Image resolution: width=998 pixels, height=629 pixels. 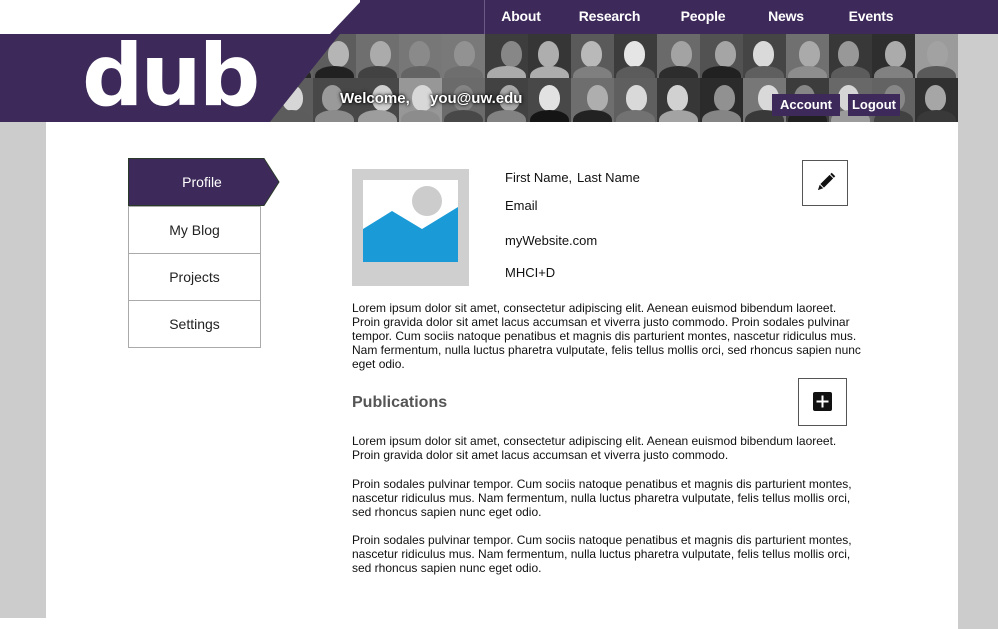 What do you see at coordinates (874, 105) in the screenshot?
I see `logout-button: Logout` at bounding box center [874, 105].